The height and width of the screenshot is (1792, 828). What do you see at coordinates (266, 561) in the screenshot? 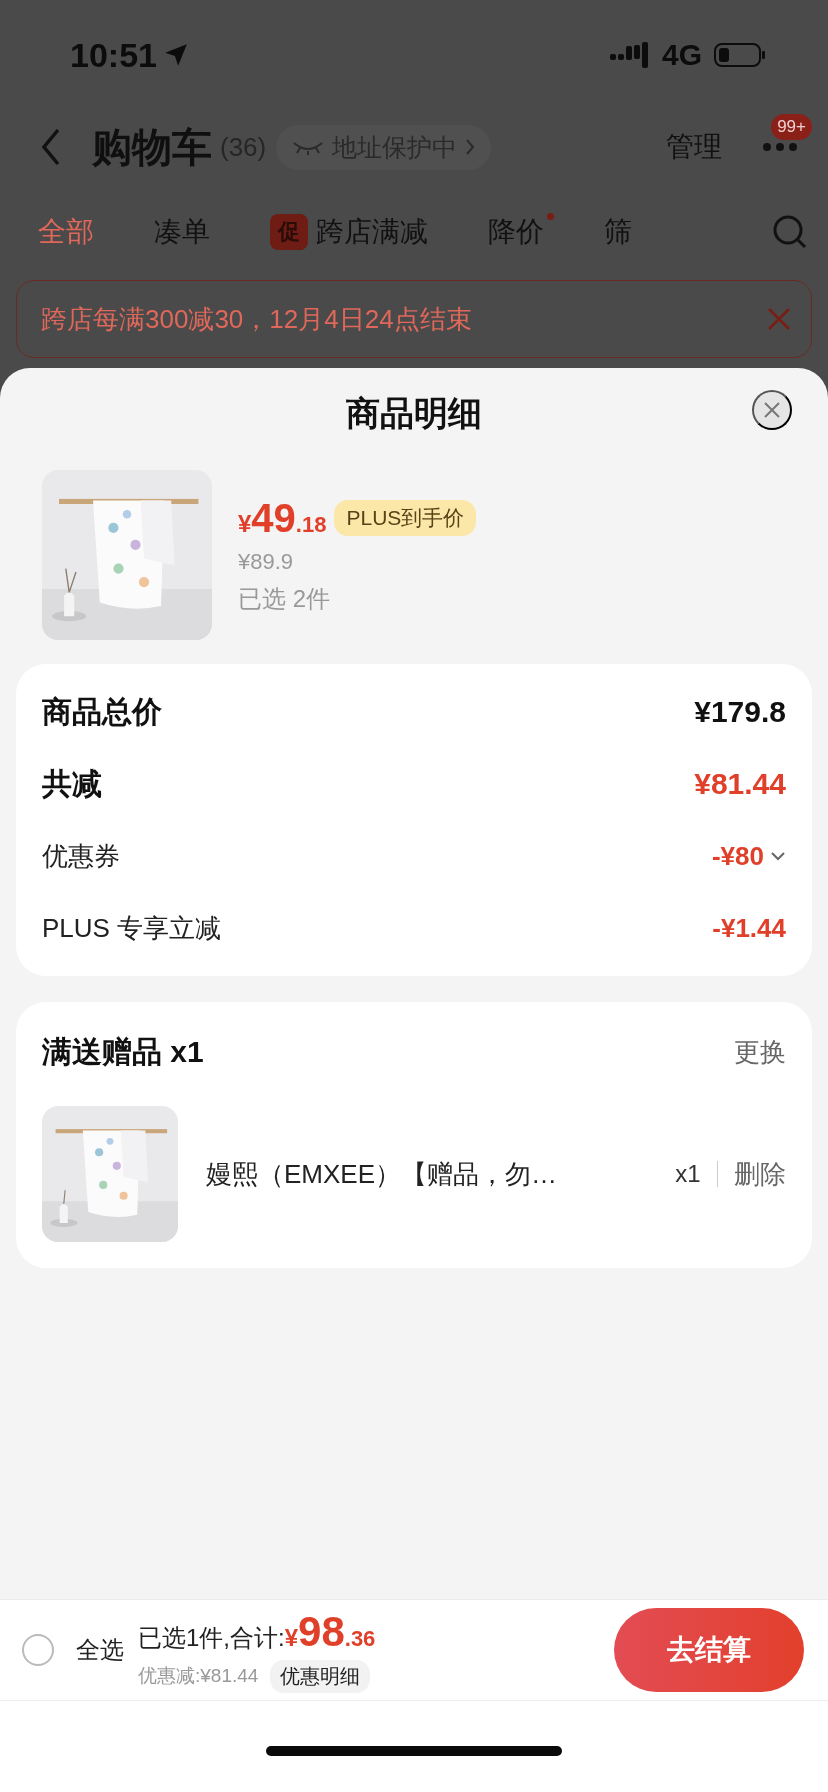
I see `original-price: ¥89.9` at bounding box center [266, 561].